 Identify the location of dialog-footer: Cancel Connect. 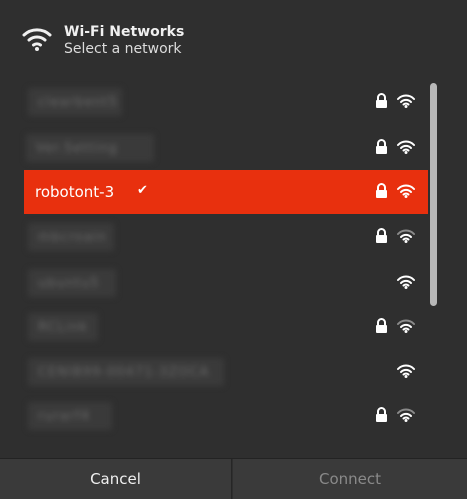
(233, 478).